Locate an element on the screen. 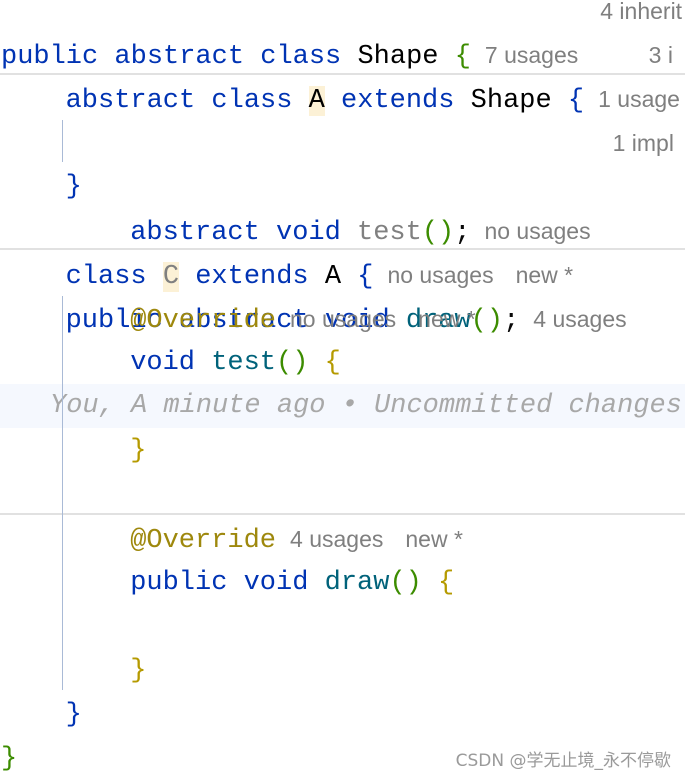  code-line: @Override no usages new * is located at coordinates (303, 319).